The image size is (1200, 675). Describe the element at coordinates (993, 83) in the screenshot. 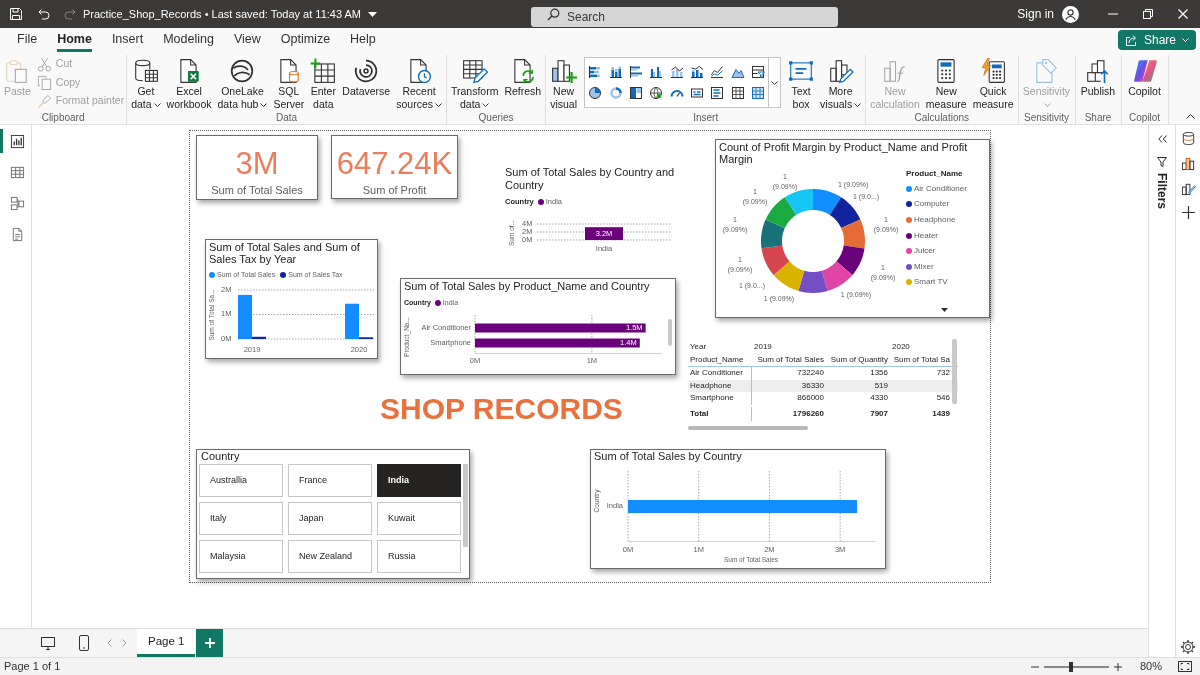

I see `ribbon-button: Quick measure` at that location.